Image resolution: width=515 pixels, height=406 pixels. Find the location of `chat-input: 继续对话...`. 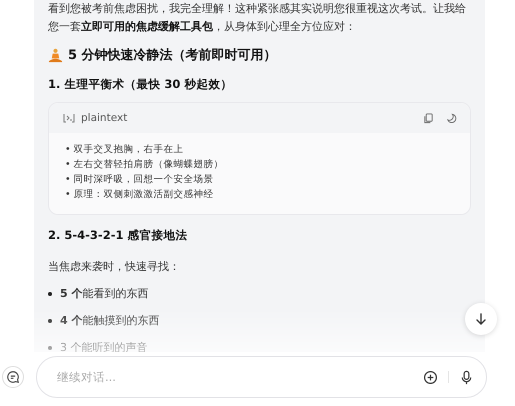

chat-input: 继续对话... is located at coordinates (234, 377).